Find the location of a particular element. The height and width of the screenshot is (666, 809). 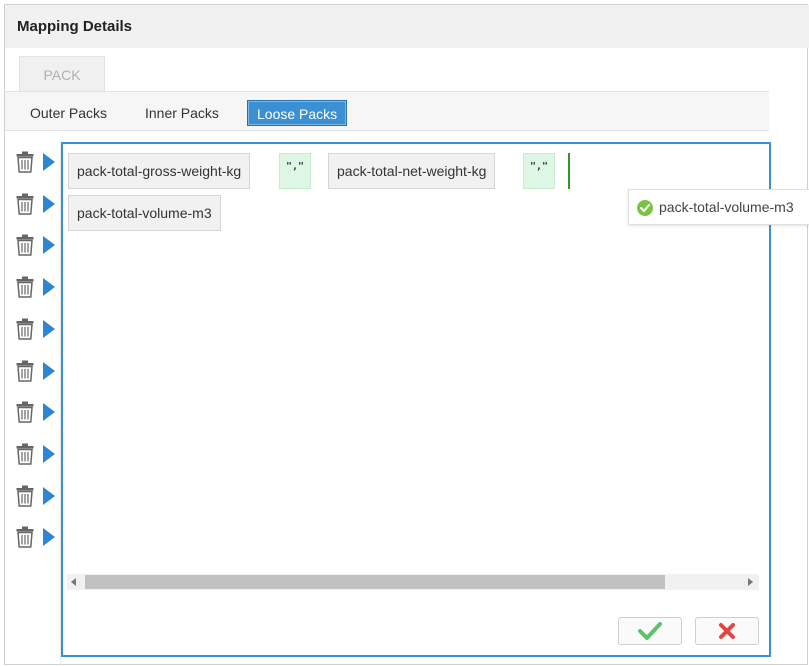

panel-title: Mapping Details is located at coordinates (75, 26).